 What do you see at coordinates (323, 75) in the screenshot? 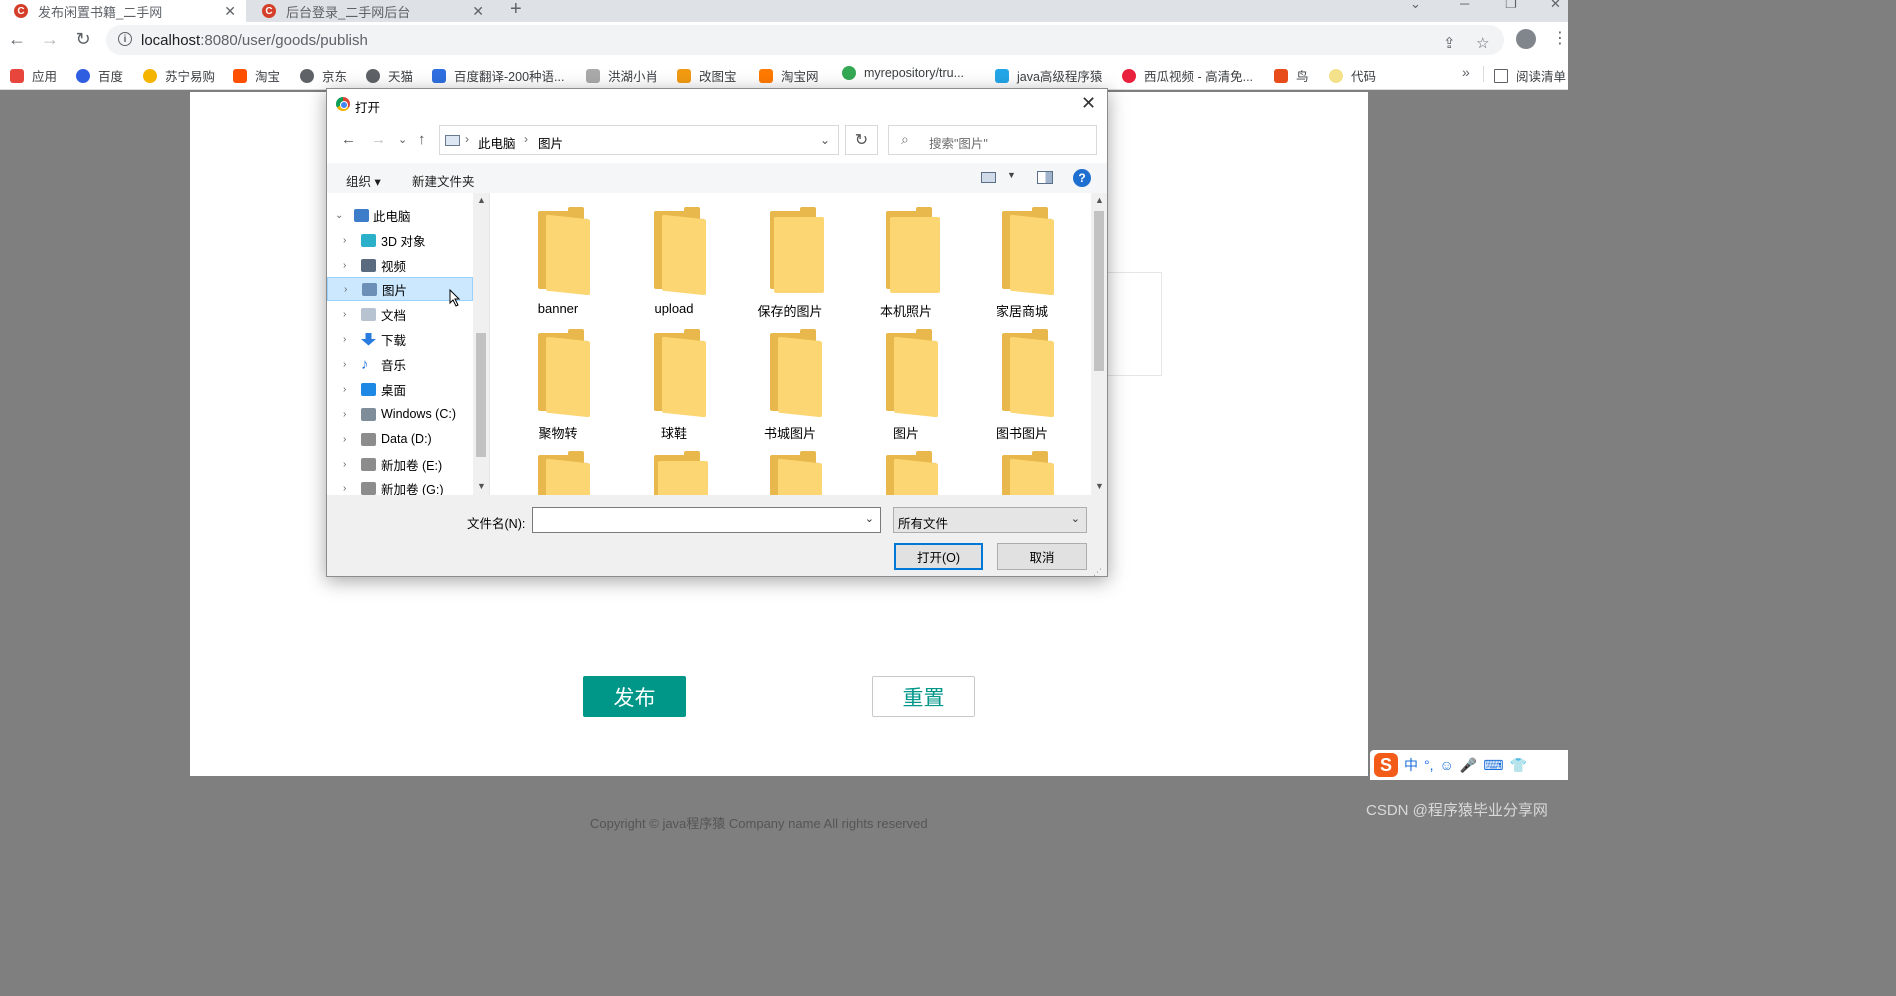
I see `bookmark-jd: 京东` at bounding box center [323, 75].